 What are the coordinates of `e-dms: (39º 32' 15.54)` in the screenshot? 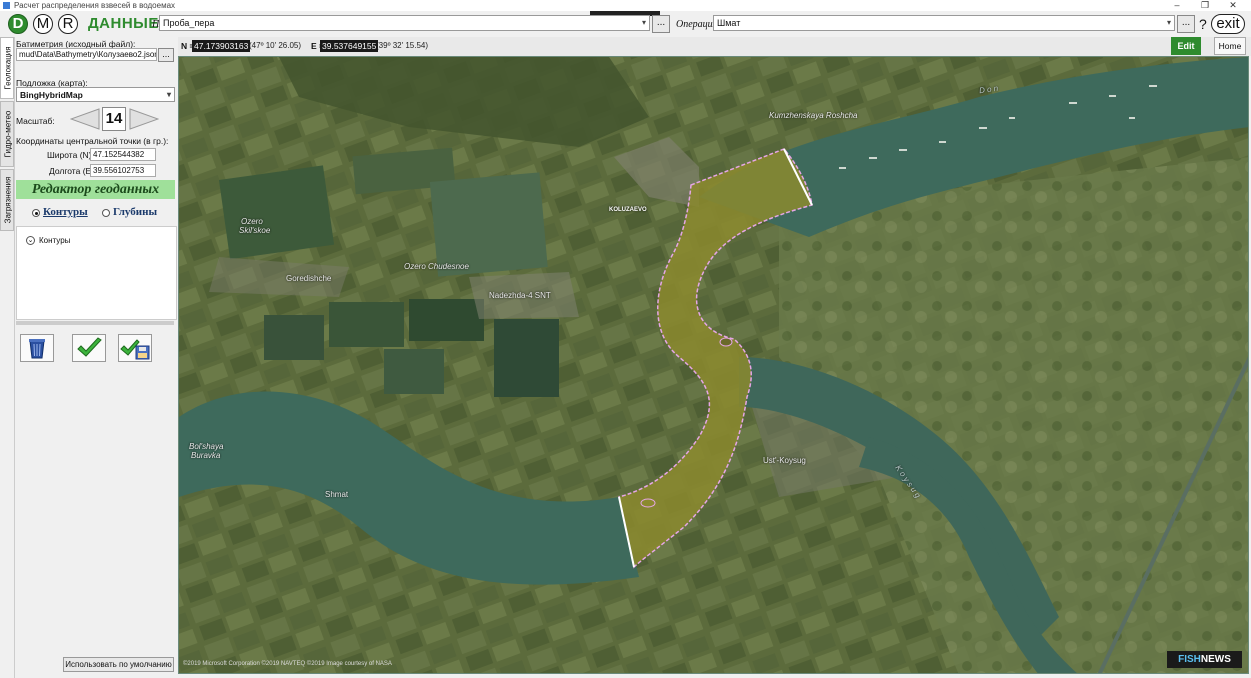 It's located at (402, 45).